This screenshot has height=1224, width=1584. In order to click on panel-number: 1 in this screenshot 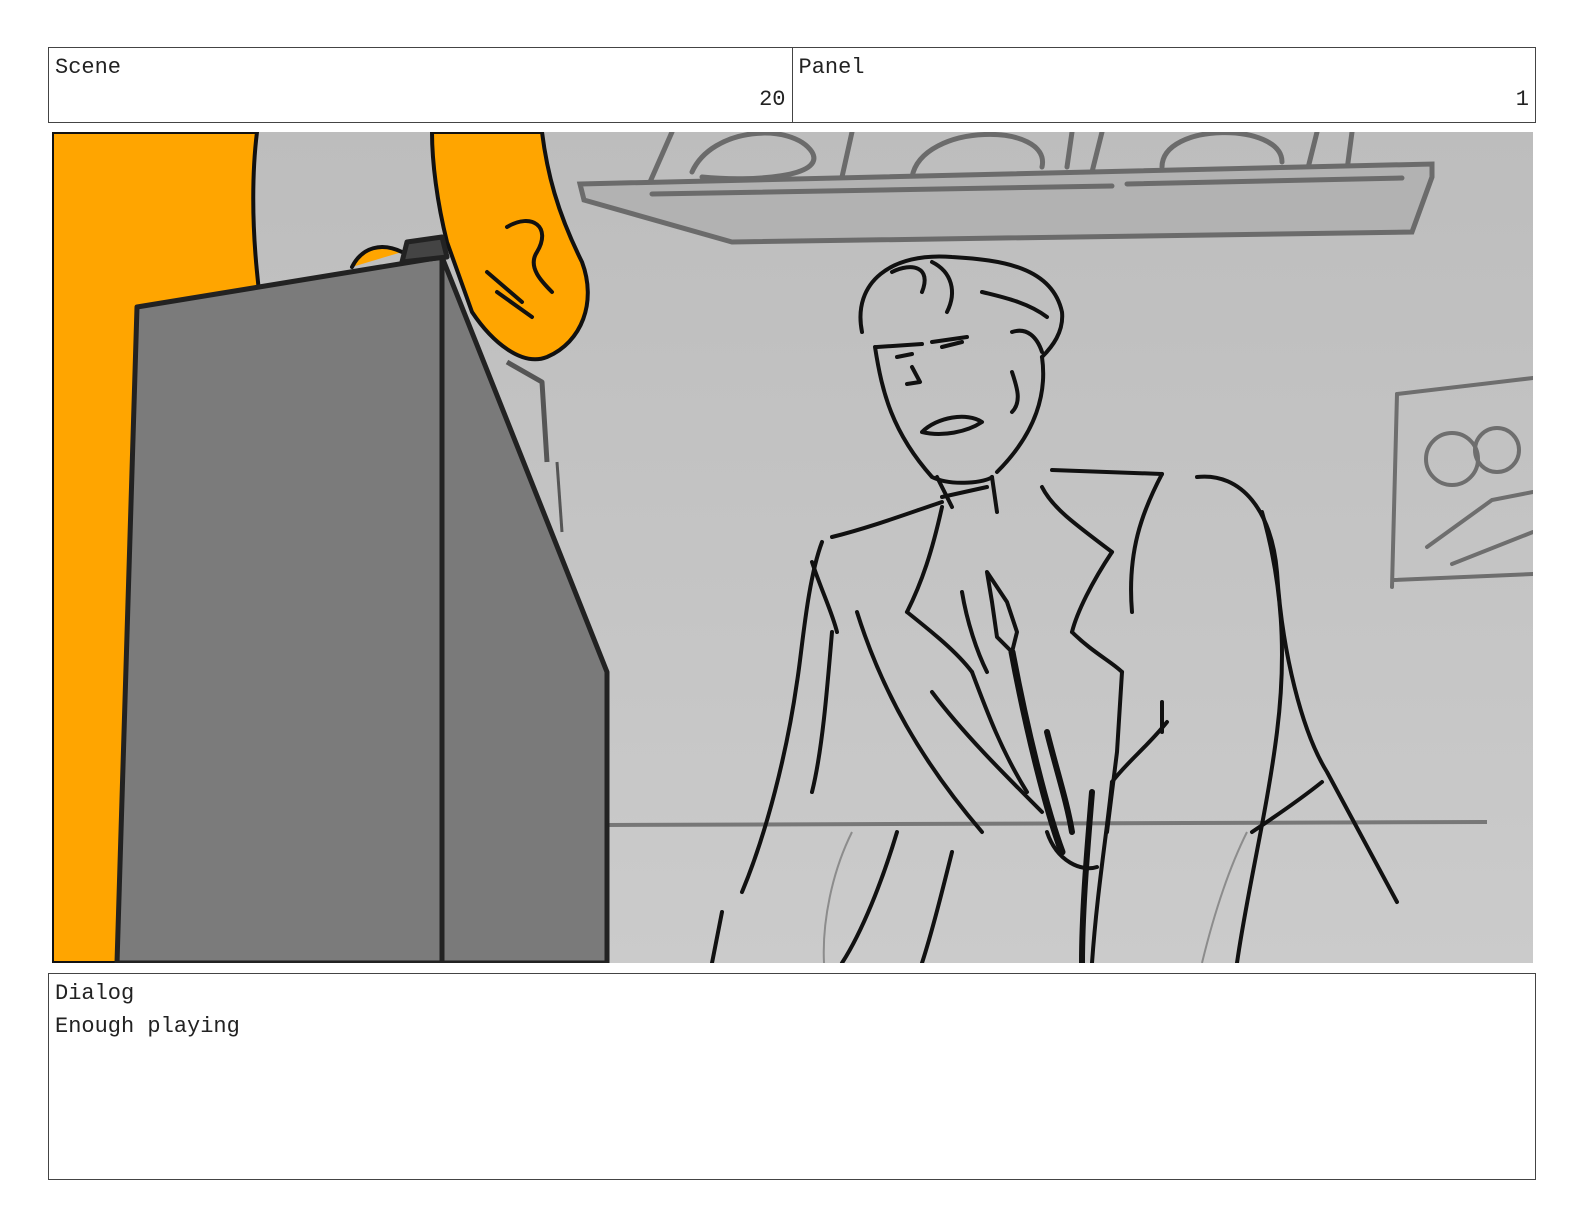, I will do `click(1522, 99)`.